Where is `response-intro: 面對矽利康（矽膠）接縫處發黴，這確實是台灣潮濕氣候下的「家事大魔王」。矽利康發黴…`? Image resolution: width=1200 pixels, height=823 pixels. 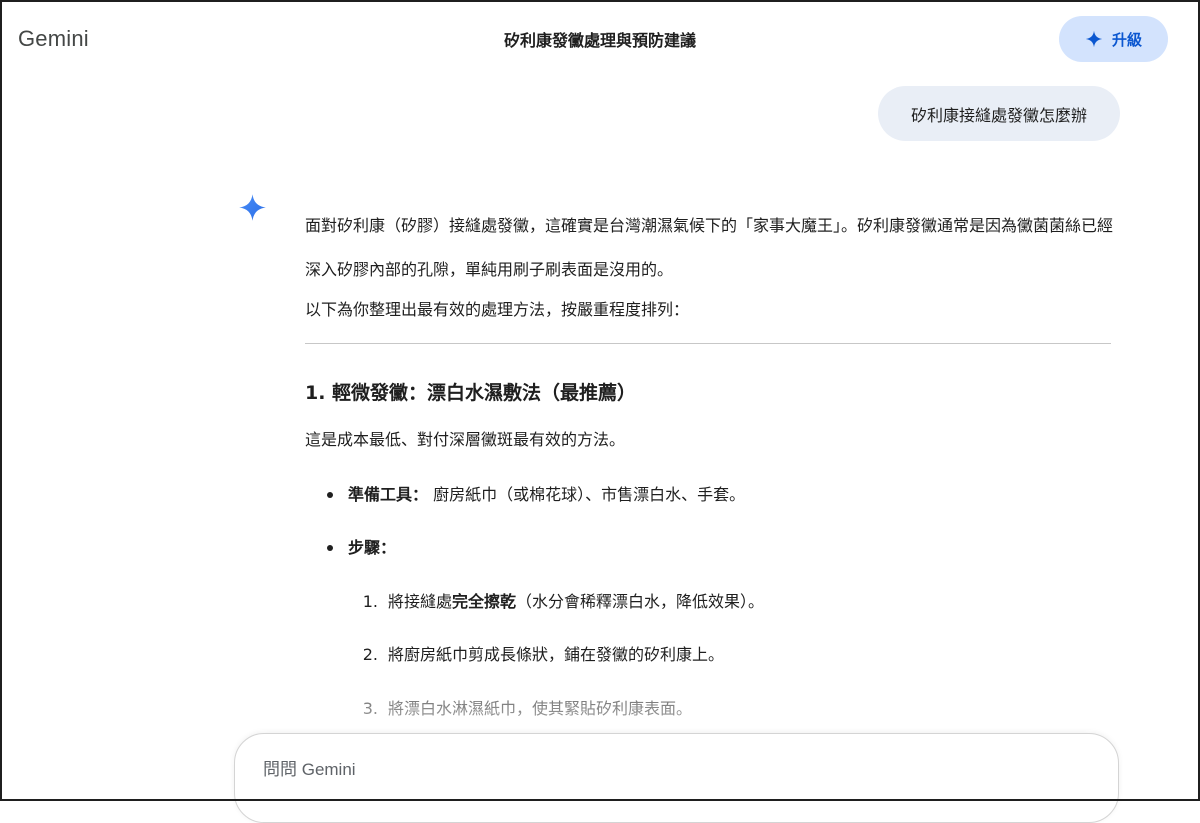 response-intro: 面對矽利康（矽膠）接縫處發黴，這確實是台灣潮濕氣候下的「家事大魔王」。矽利康發黴… is located at coordinates (709, 247).